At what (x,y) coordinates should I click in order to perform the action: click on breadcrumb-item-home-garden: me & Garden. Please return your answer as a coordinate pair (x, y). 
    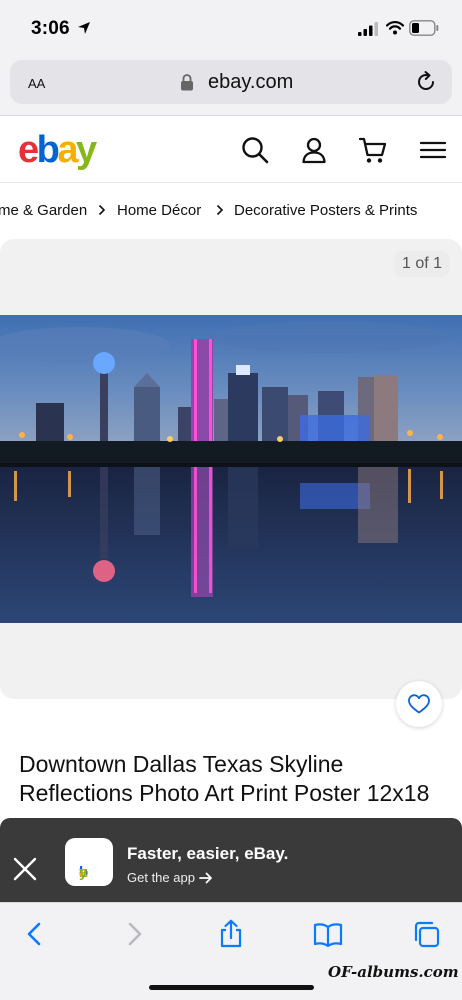
    Looking at the image, I should click on (43, 210).